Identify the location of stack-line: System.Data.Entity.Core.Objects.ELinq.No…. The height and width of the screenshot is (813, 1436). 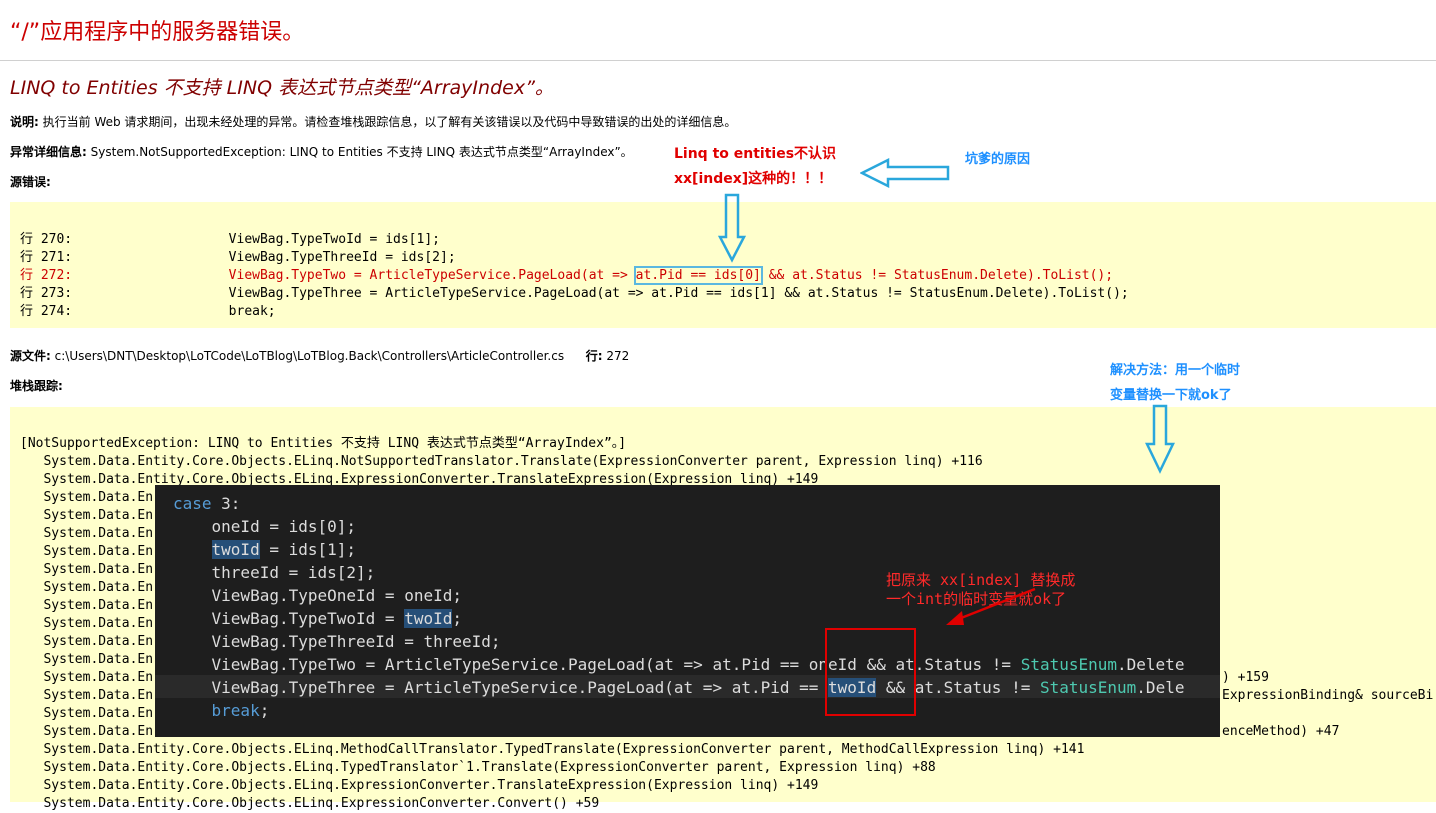
(501, 461).